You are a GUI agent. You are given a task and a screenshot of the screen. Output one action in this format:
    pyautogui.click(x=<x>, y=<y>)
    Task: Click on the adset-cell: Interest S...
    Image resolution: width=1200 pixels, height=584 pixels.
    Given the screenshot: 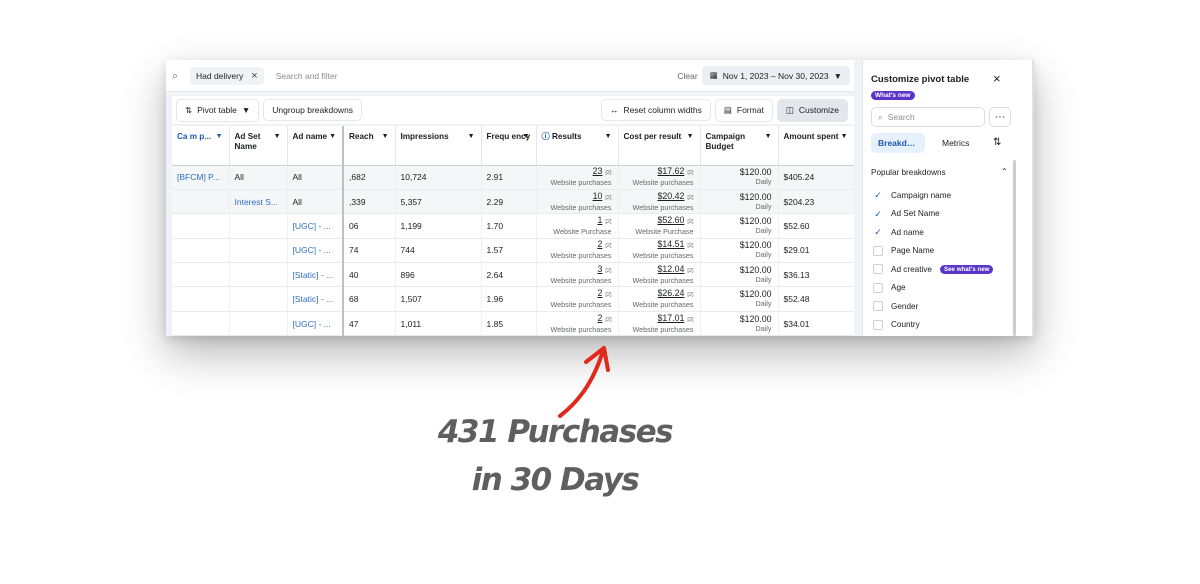 What is the action you would take?
    pyautogui.click(x=258, y=202)
    